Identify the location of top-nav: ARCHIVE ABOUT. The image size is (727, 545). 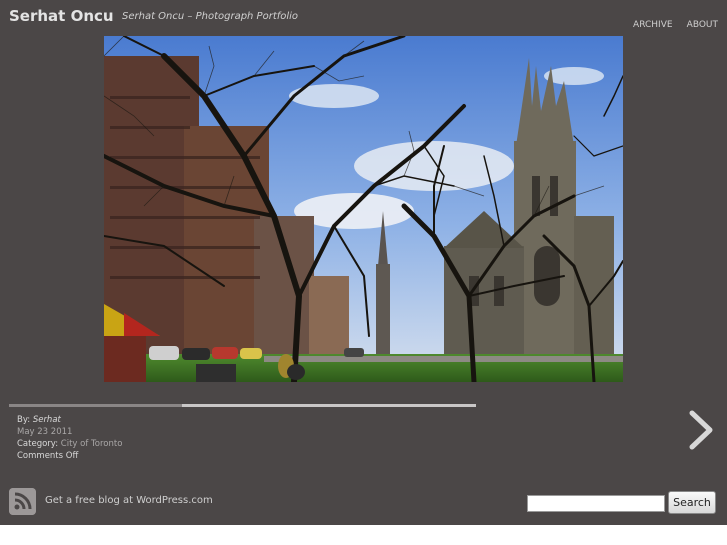
(671, 21).